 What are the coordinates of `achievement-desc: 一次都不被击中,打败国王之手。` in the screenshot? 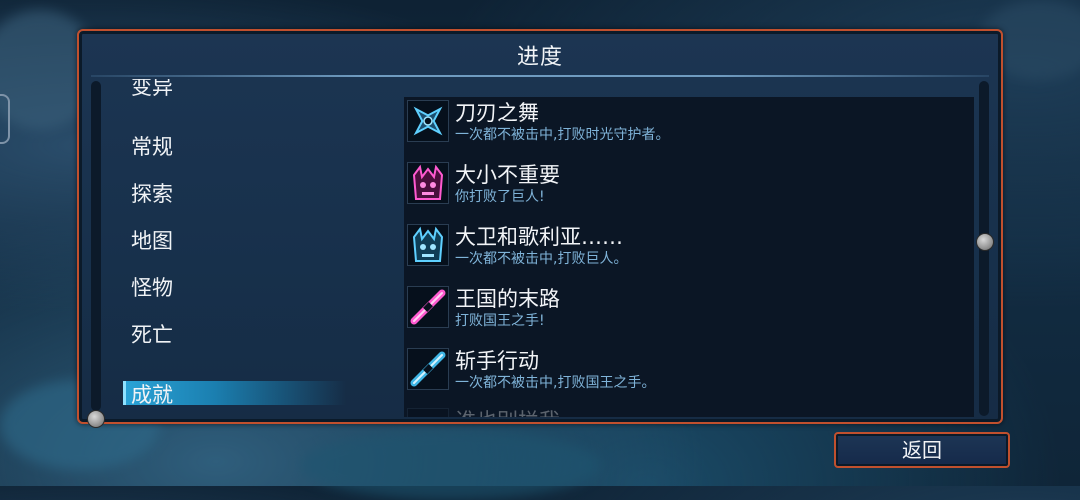 It's located at (555, 383).